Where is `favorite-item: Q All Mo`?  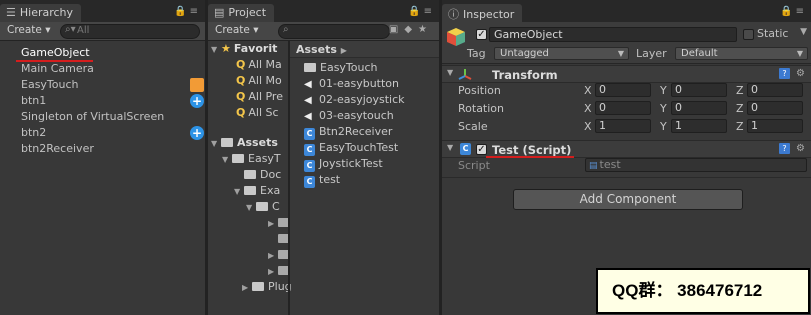
favorite-item: Q All Mo is located at coordinates (248, 81).